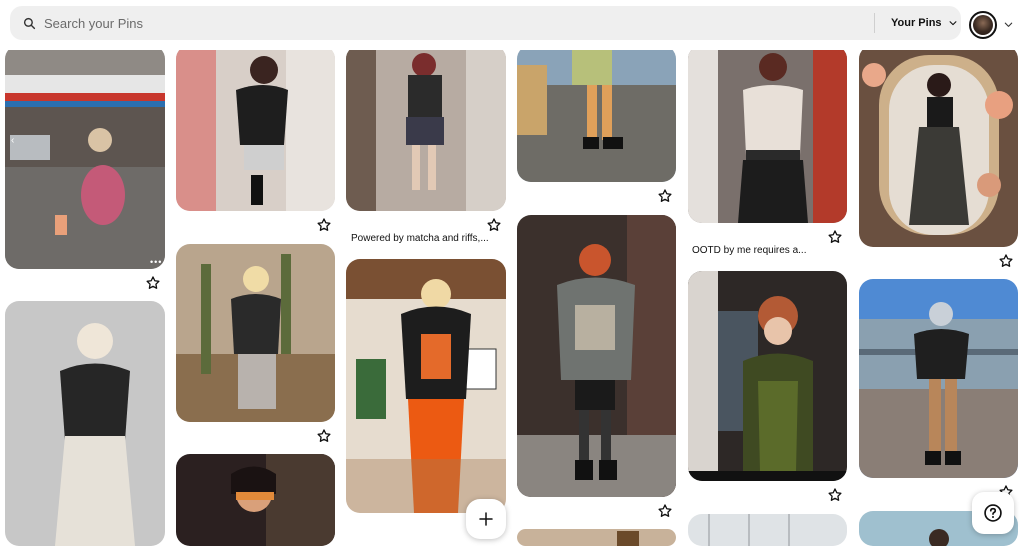 The width and height of the screenshot is (1023, 546). I want to click on avatar-image, so click(983, 25).